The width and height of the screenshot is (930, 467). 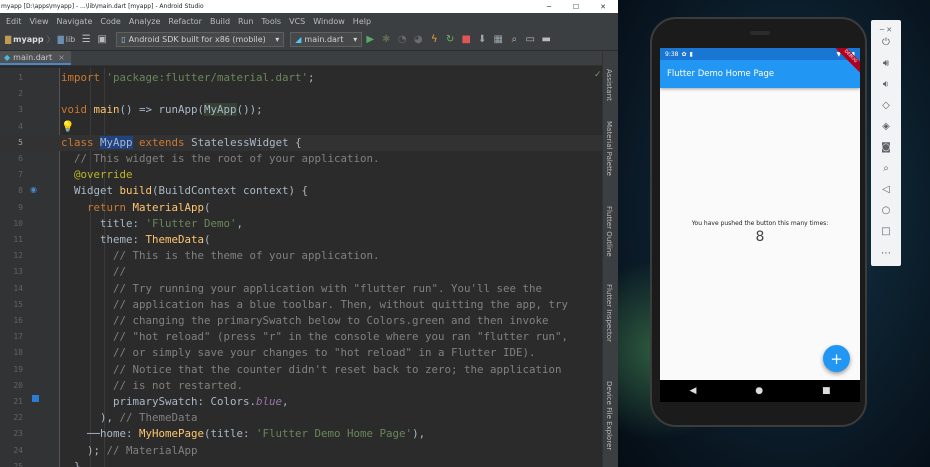 I want to click on breadcrumb-folder: ▇ lib, so click(x=67, y=39).